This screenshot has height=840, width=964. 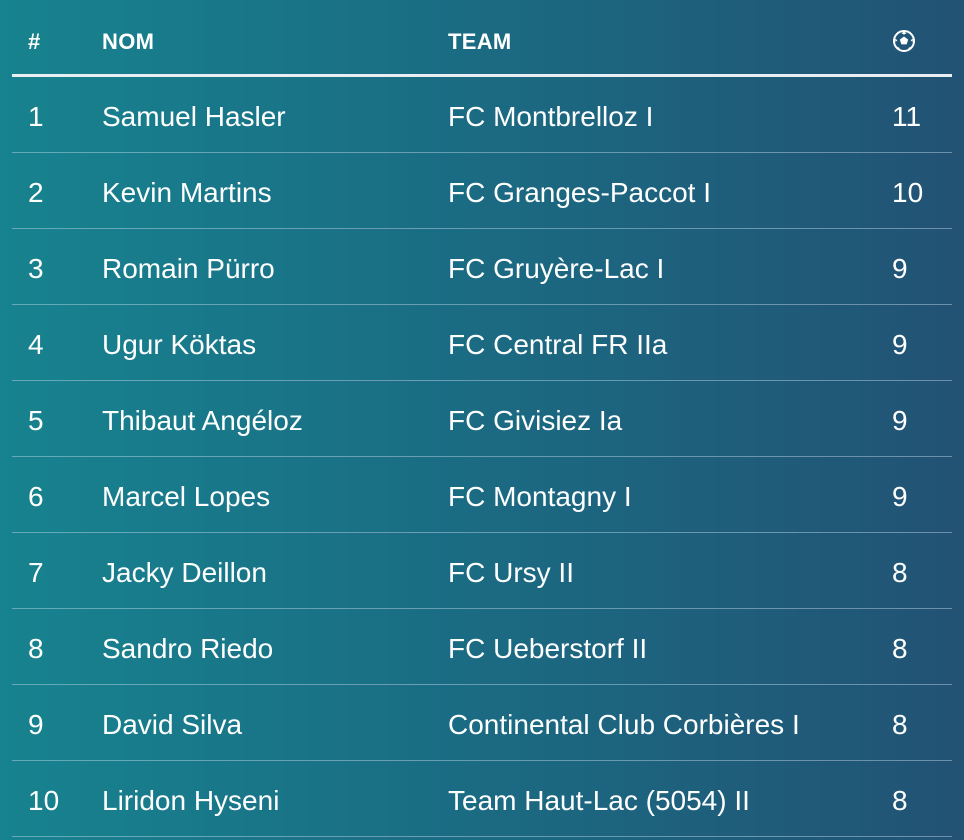 I want to click on row-rank: 10, so click(x=44, y=800).